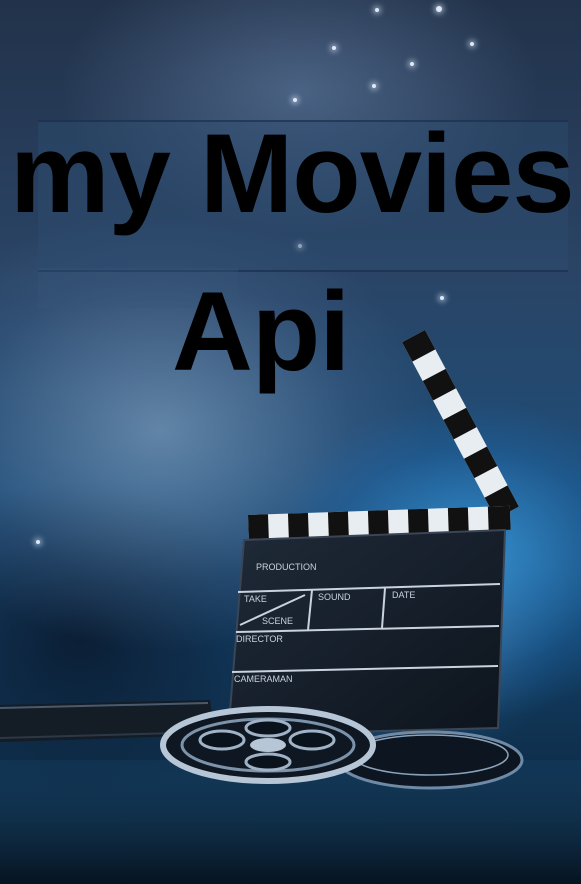  I want to click on take-label: TAKE, so click(255, 599).